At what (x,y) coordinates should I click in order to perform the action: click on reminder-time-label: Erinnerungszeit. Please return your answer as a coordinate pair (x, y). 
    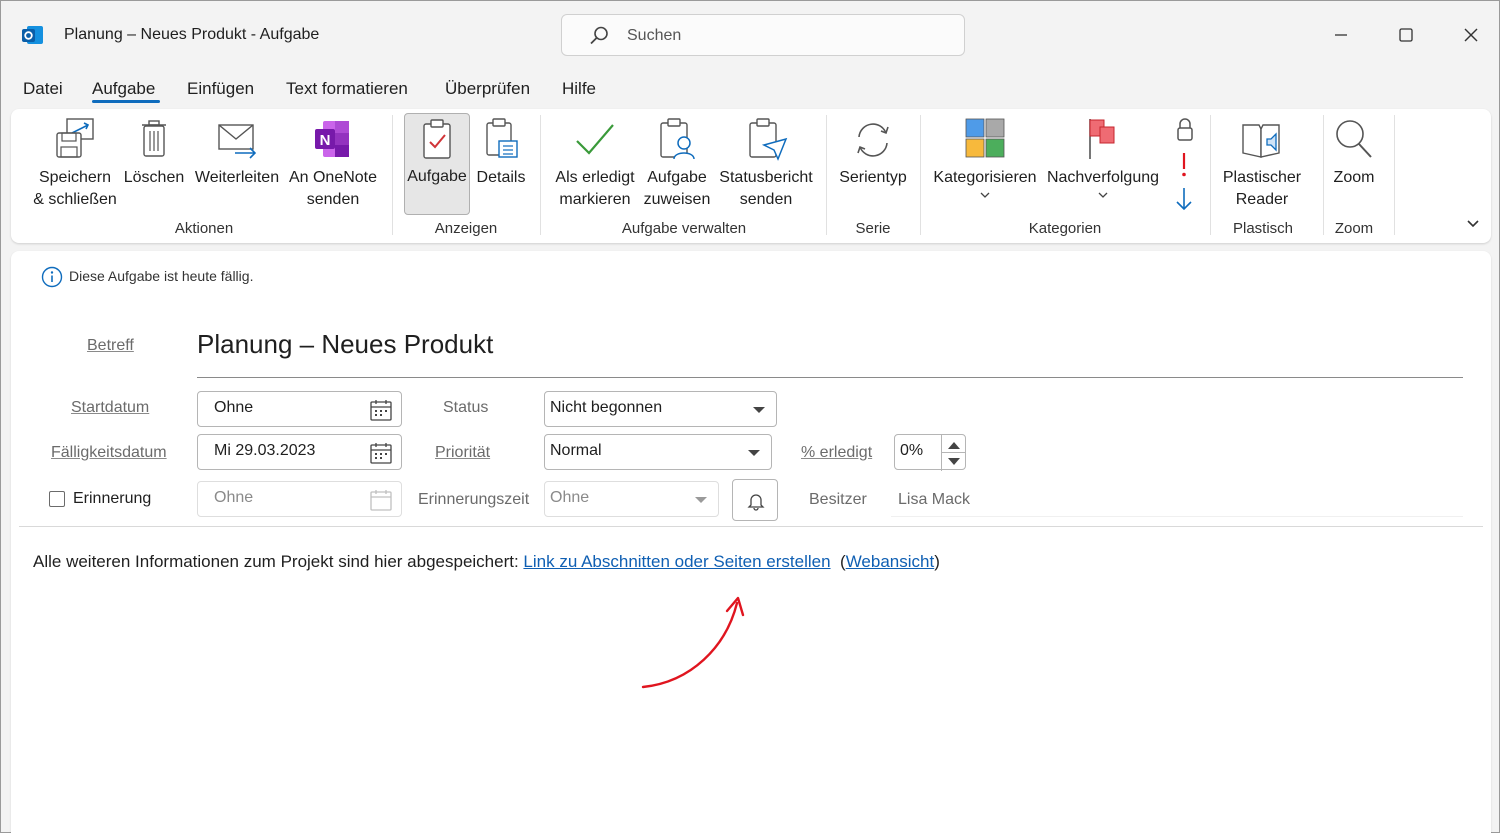
    Looking at the image, I should click on (474, 499).